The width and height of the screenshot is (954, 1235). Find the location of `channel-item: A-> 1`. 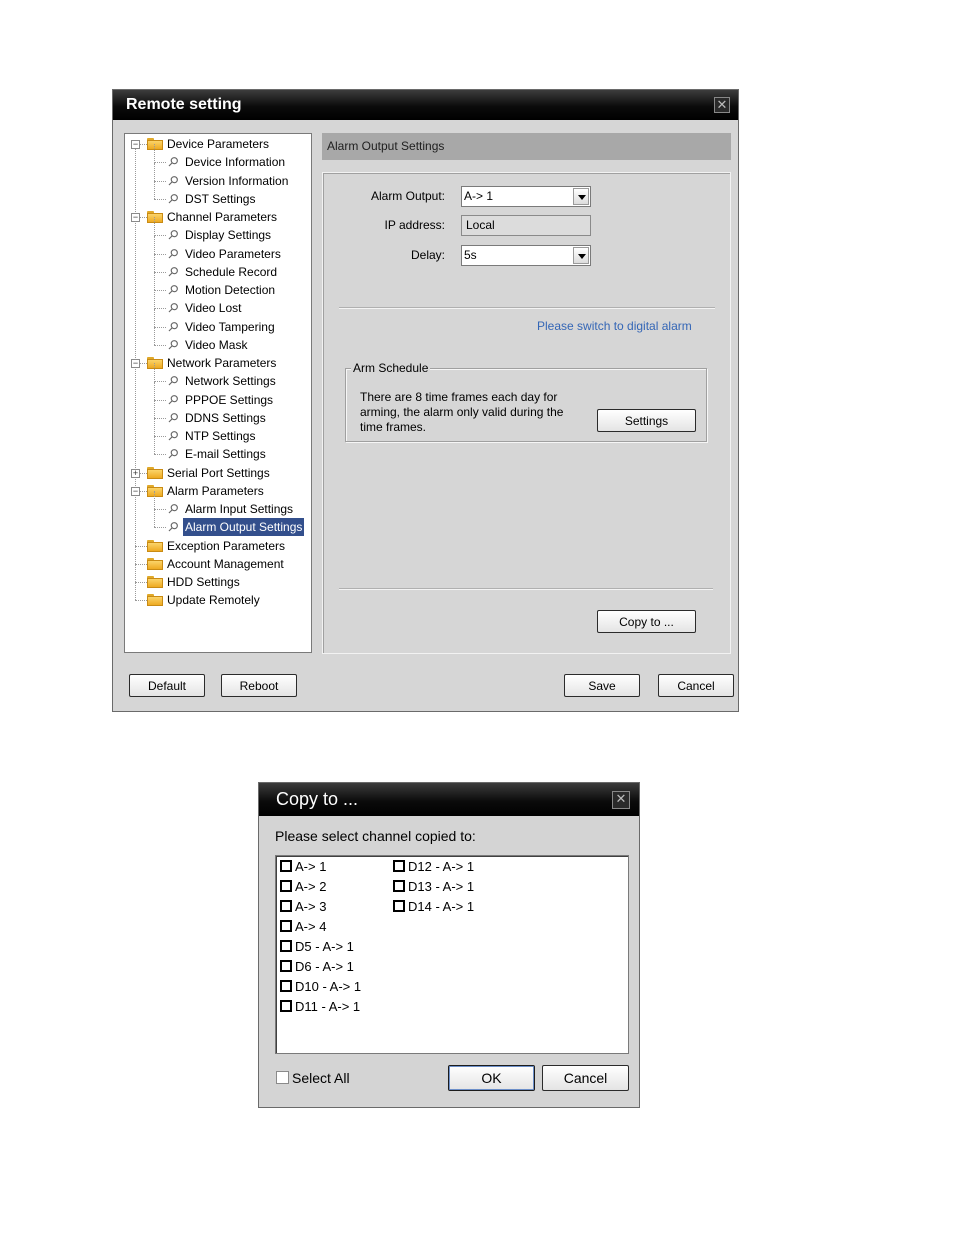

channel-item: A-> 1 is located at coordinates (303, 867).